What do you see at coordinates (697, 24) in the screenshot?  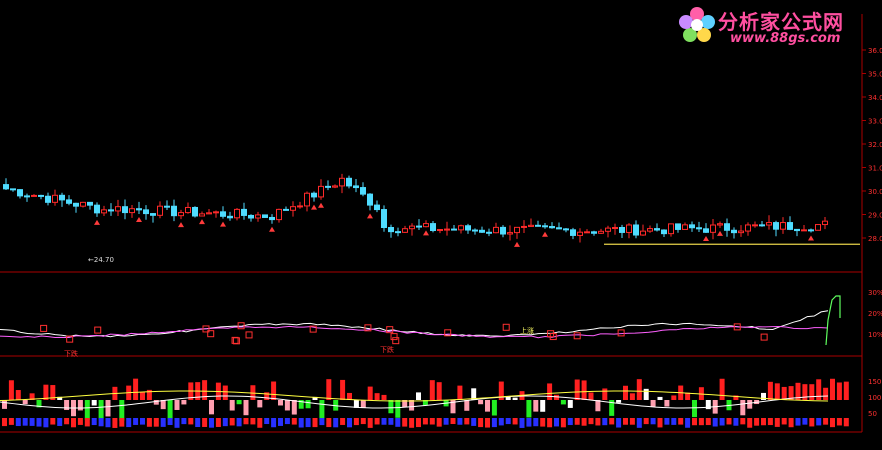 I see `flower-logo-icon` at bounding box center [697, 24].